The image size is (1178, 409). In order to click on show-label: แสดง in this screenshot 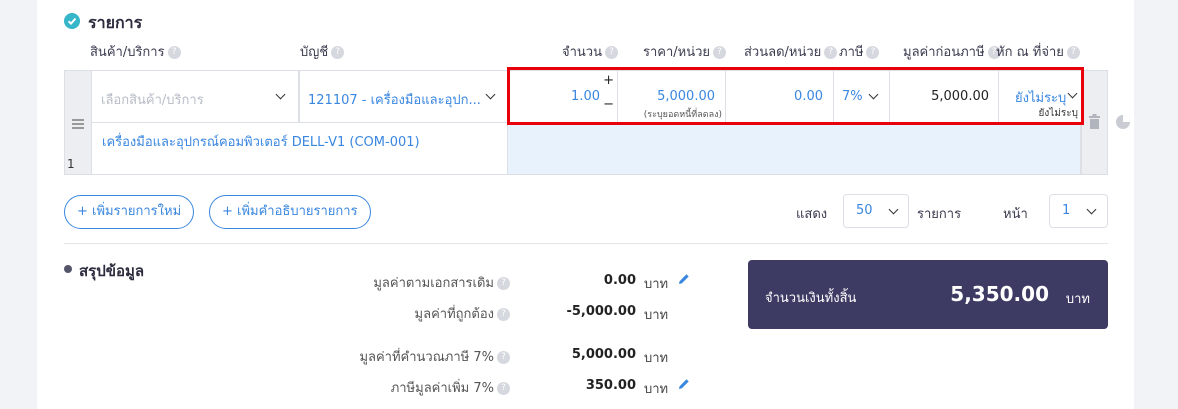, I will do `click(812, 214)`.